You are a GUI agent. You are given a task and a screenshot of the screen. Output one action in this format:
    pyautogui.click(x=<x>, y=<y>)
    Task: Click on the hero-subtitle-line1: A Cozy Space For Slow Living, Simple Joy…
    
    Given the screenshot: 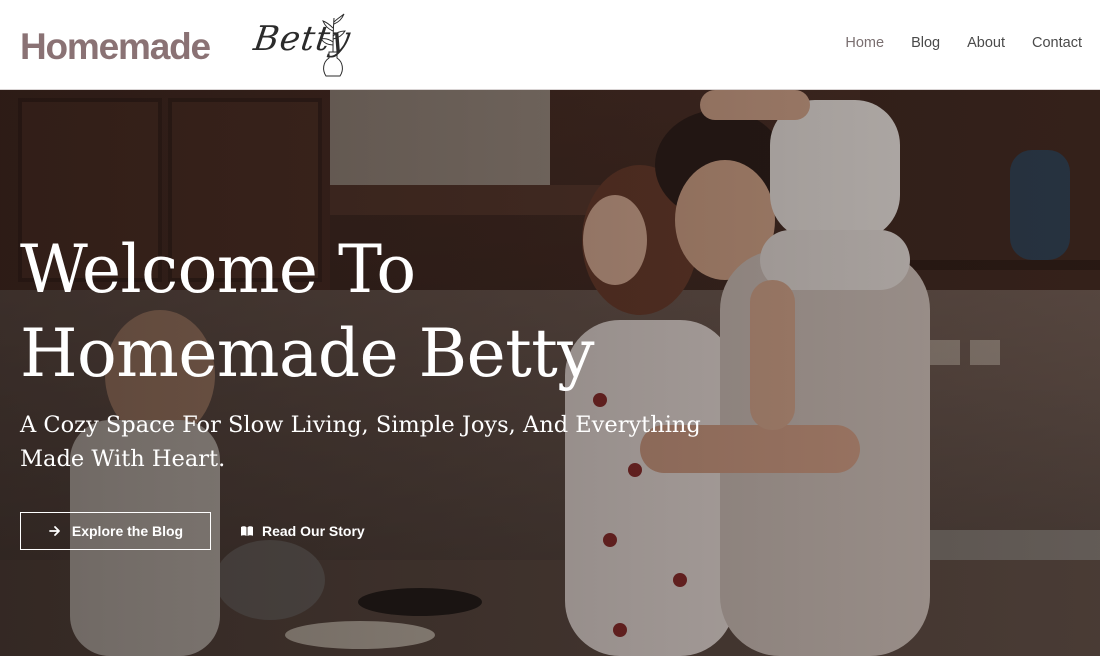 What is the action you would take?
    pyautogui.click(x=360, y=425)
    